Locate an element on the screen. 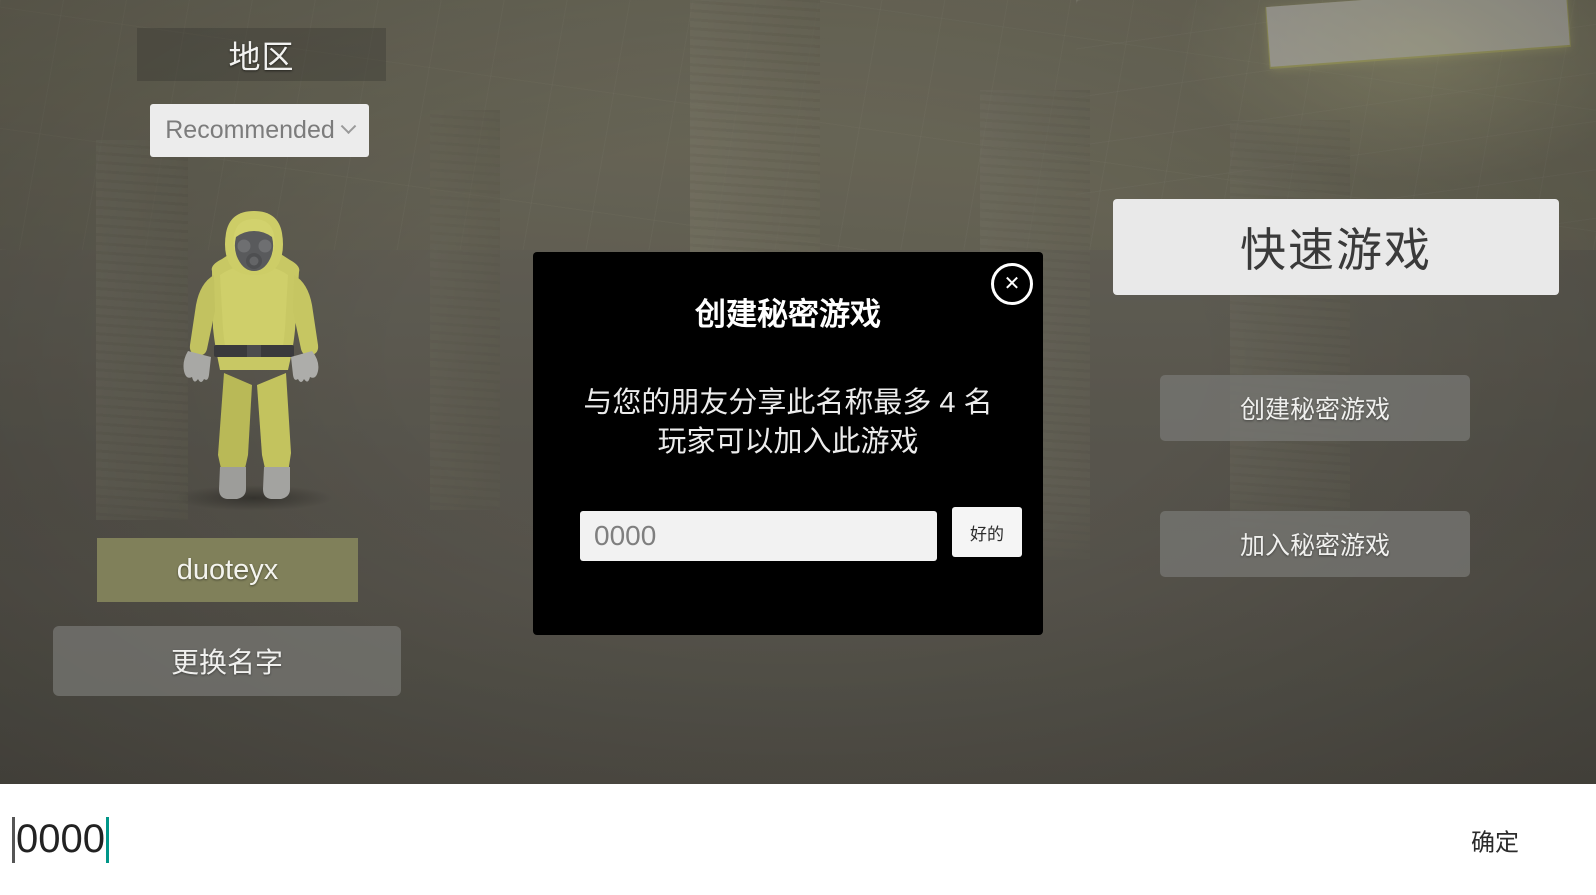 Image resolution: width=1596 pixels, height=895 pixels. quick-game-button: 快速游戏 is located at coordinates (1336, 247).